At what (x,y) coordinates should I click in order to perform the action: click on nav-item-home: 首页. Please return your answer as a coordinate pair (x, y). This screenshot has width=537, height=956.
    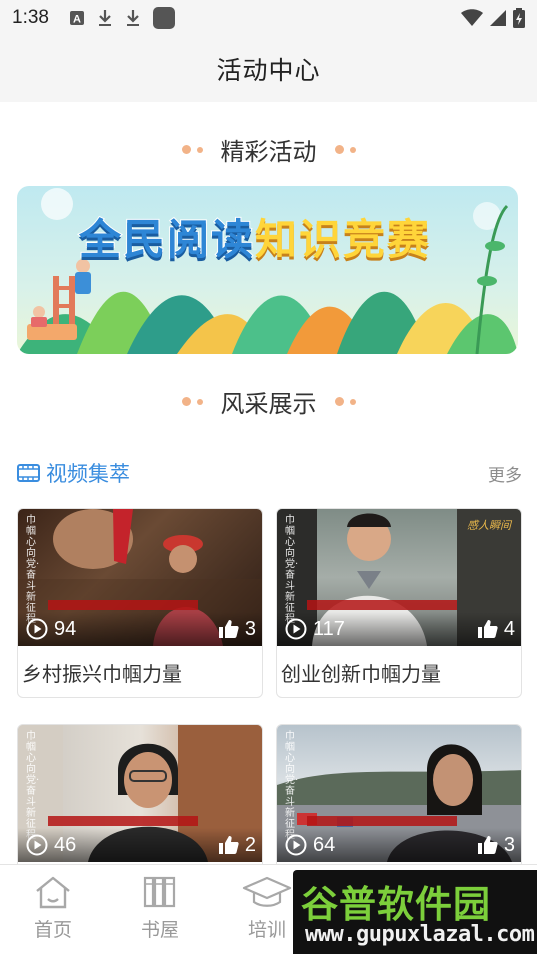
    Looking at the image, I should click on (53, 908).